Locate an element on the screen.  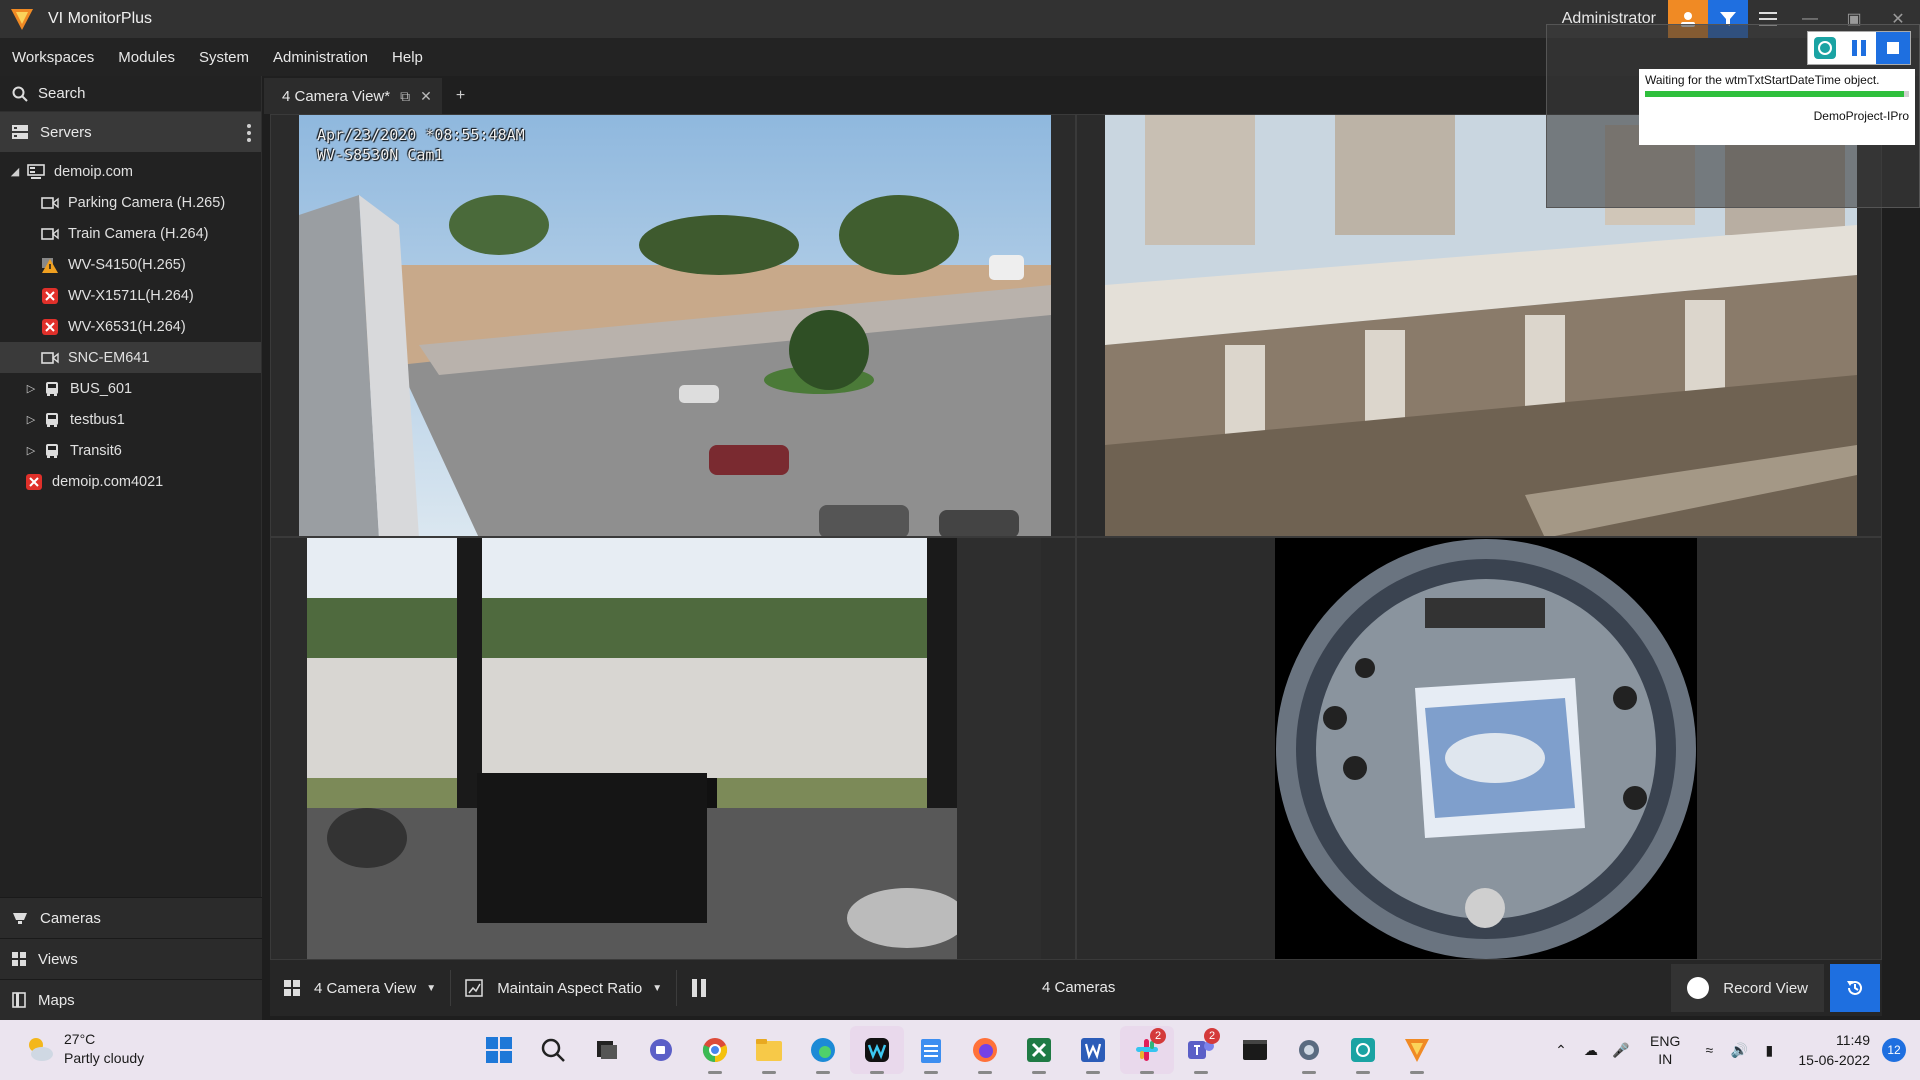
menu-modules: Modules is located at coordinates (146, 57).